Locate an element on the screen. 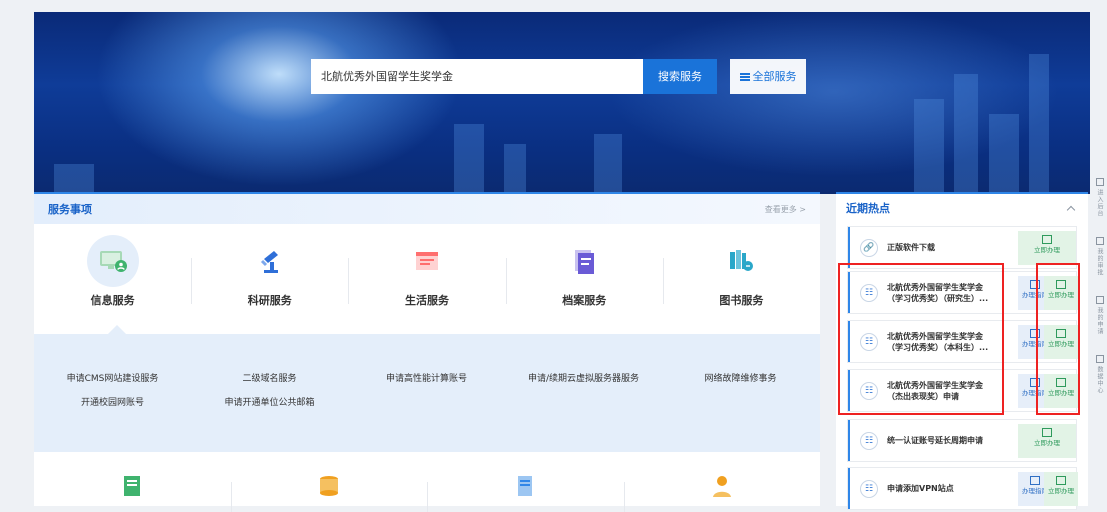 The width and height of the screenshot is (1107, 512). hot-item: 🔗 正版软件下载 立即办理 is located at coordinates (962, 247).